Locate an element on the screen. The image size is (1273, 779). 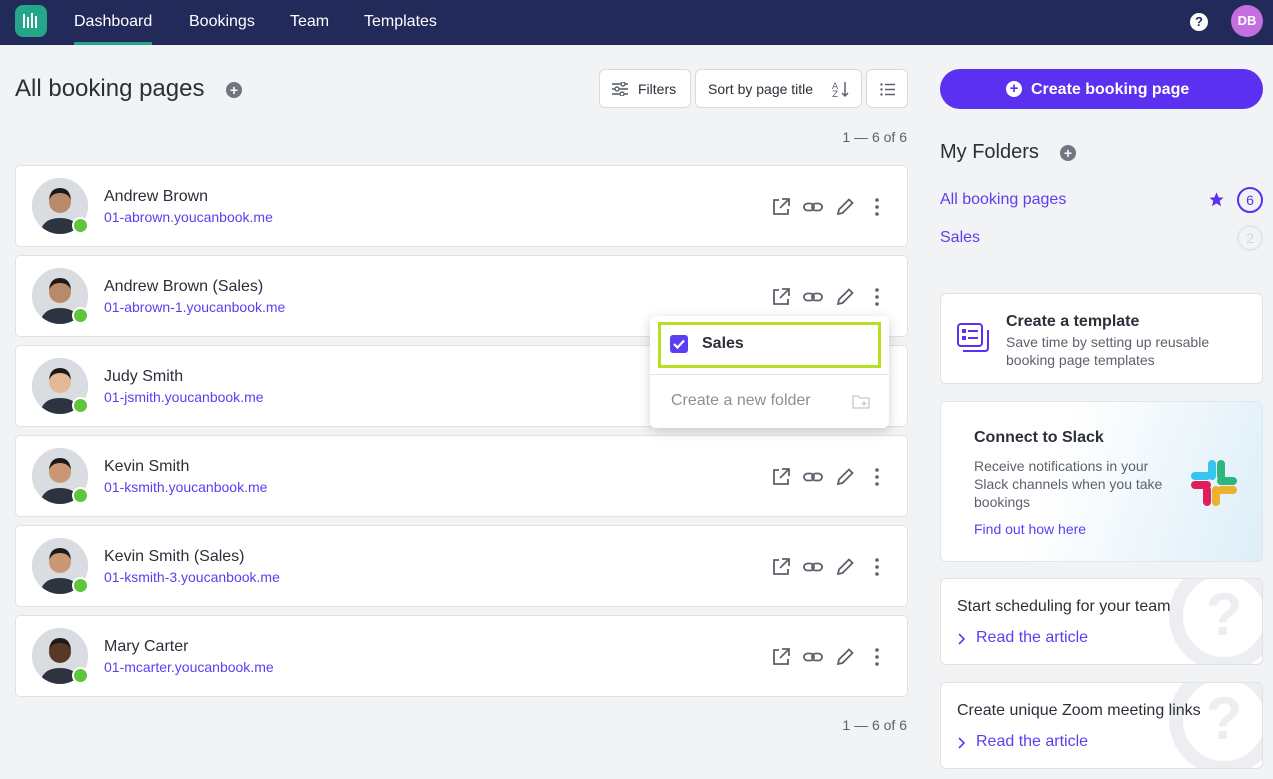
nav-templates: Templates is located at coordinates (400, 22).